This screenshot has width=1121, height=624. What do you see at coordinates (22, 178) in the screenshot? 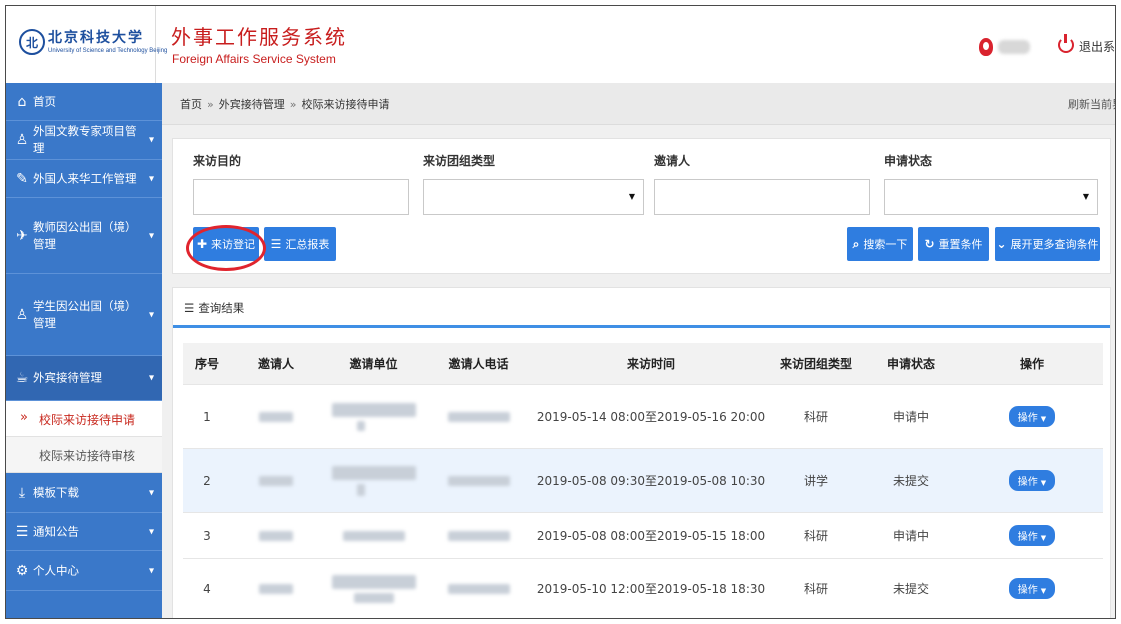
I see `pen-icon: ✎` at bounding box center [22, 178].